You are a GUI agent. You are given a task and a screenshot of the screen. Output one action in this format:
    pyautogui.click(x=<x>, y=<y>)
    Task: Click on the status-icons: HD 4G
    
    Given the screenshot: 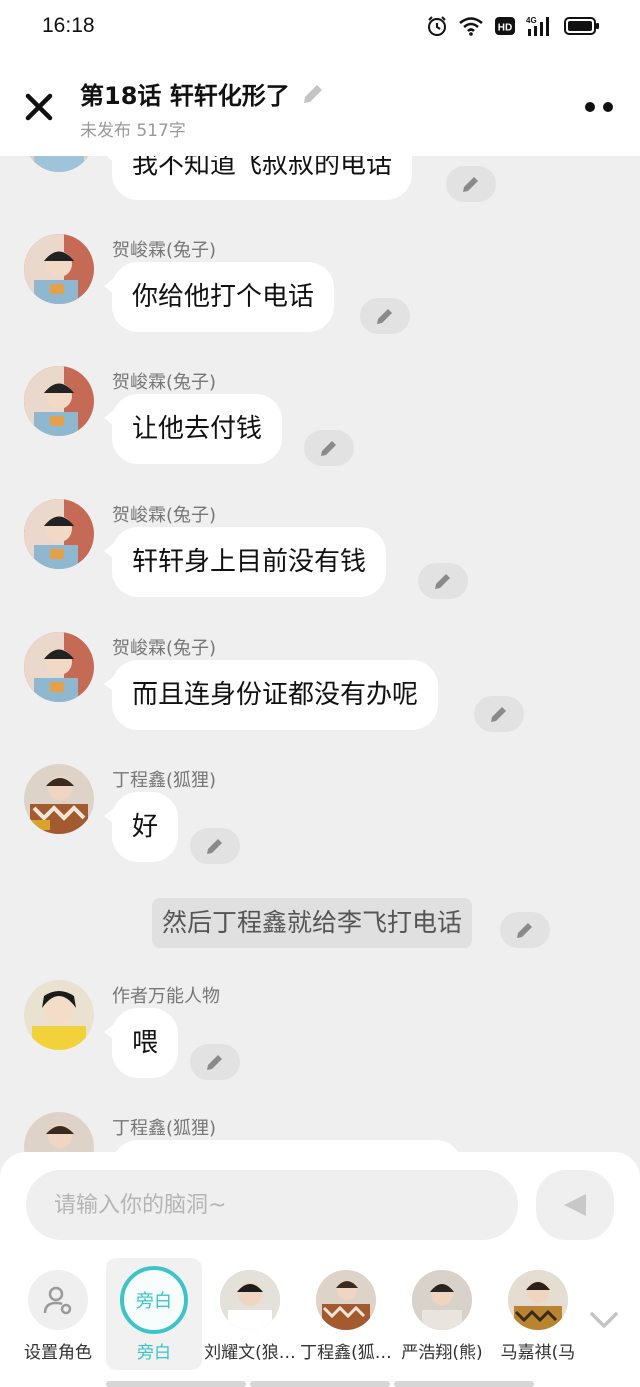 What is the action you would take?
    pyautogui.click(x=513, y=26)
    